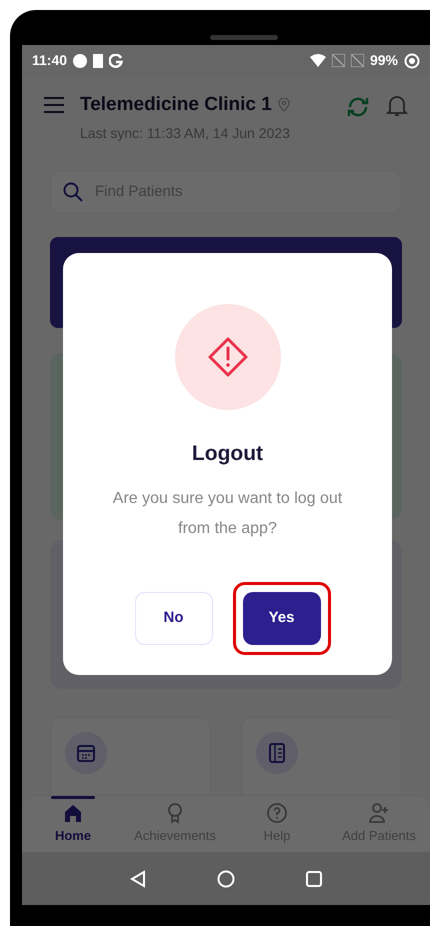  Describe the element at coordinates (277, 813) in the screenshot. I see `help-icon` at that location.